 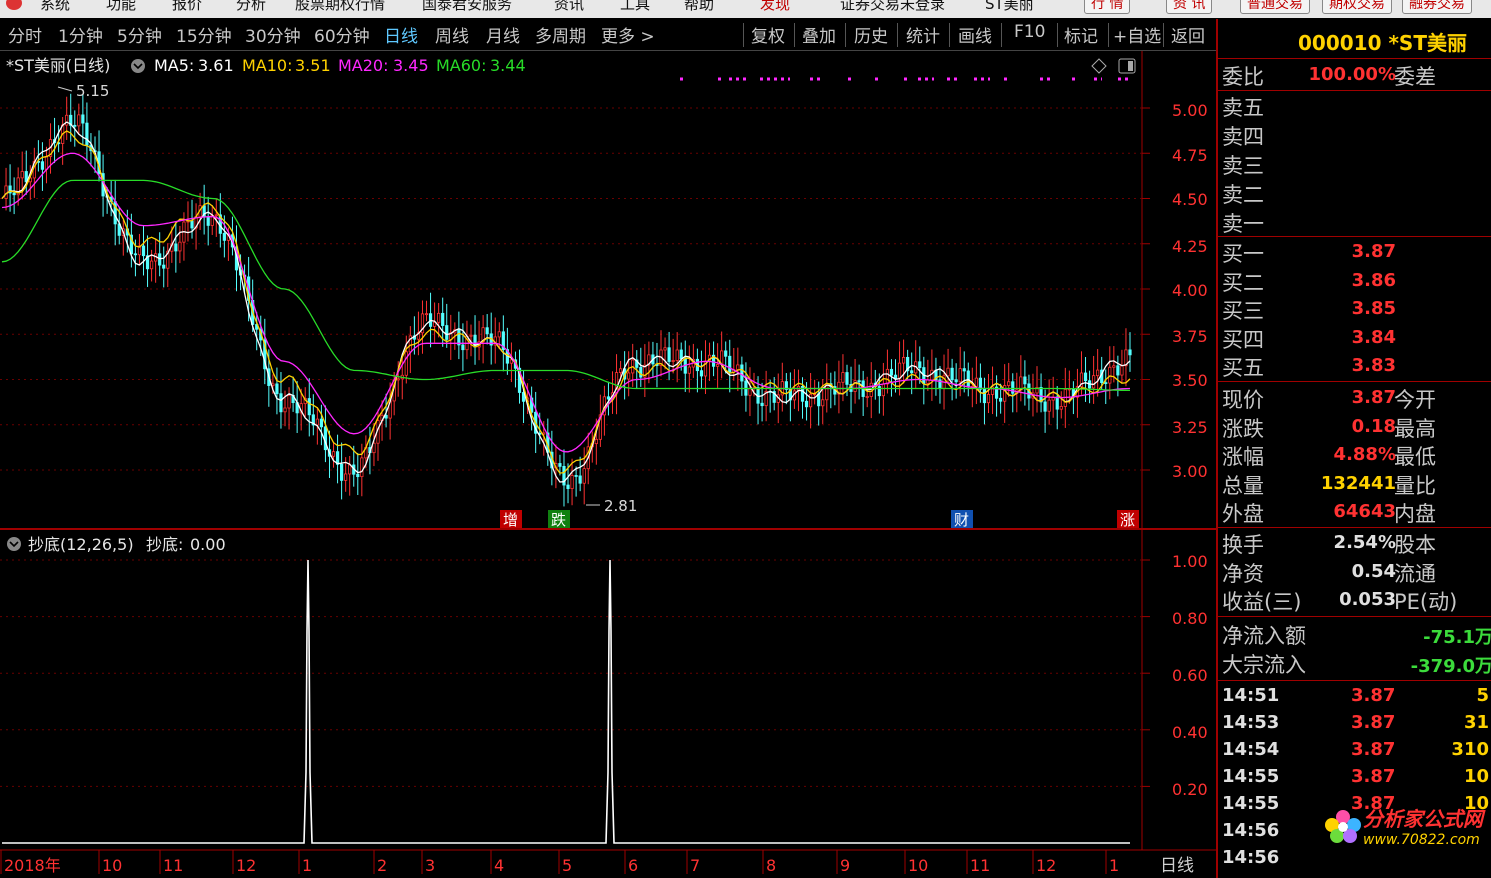 I want to click on menu-help: 帮助, so click(x=699, y=7).